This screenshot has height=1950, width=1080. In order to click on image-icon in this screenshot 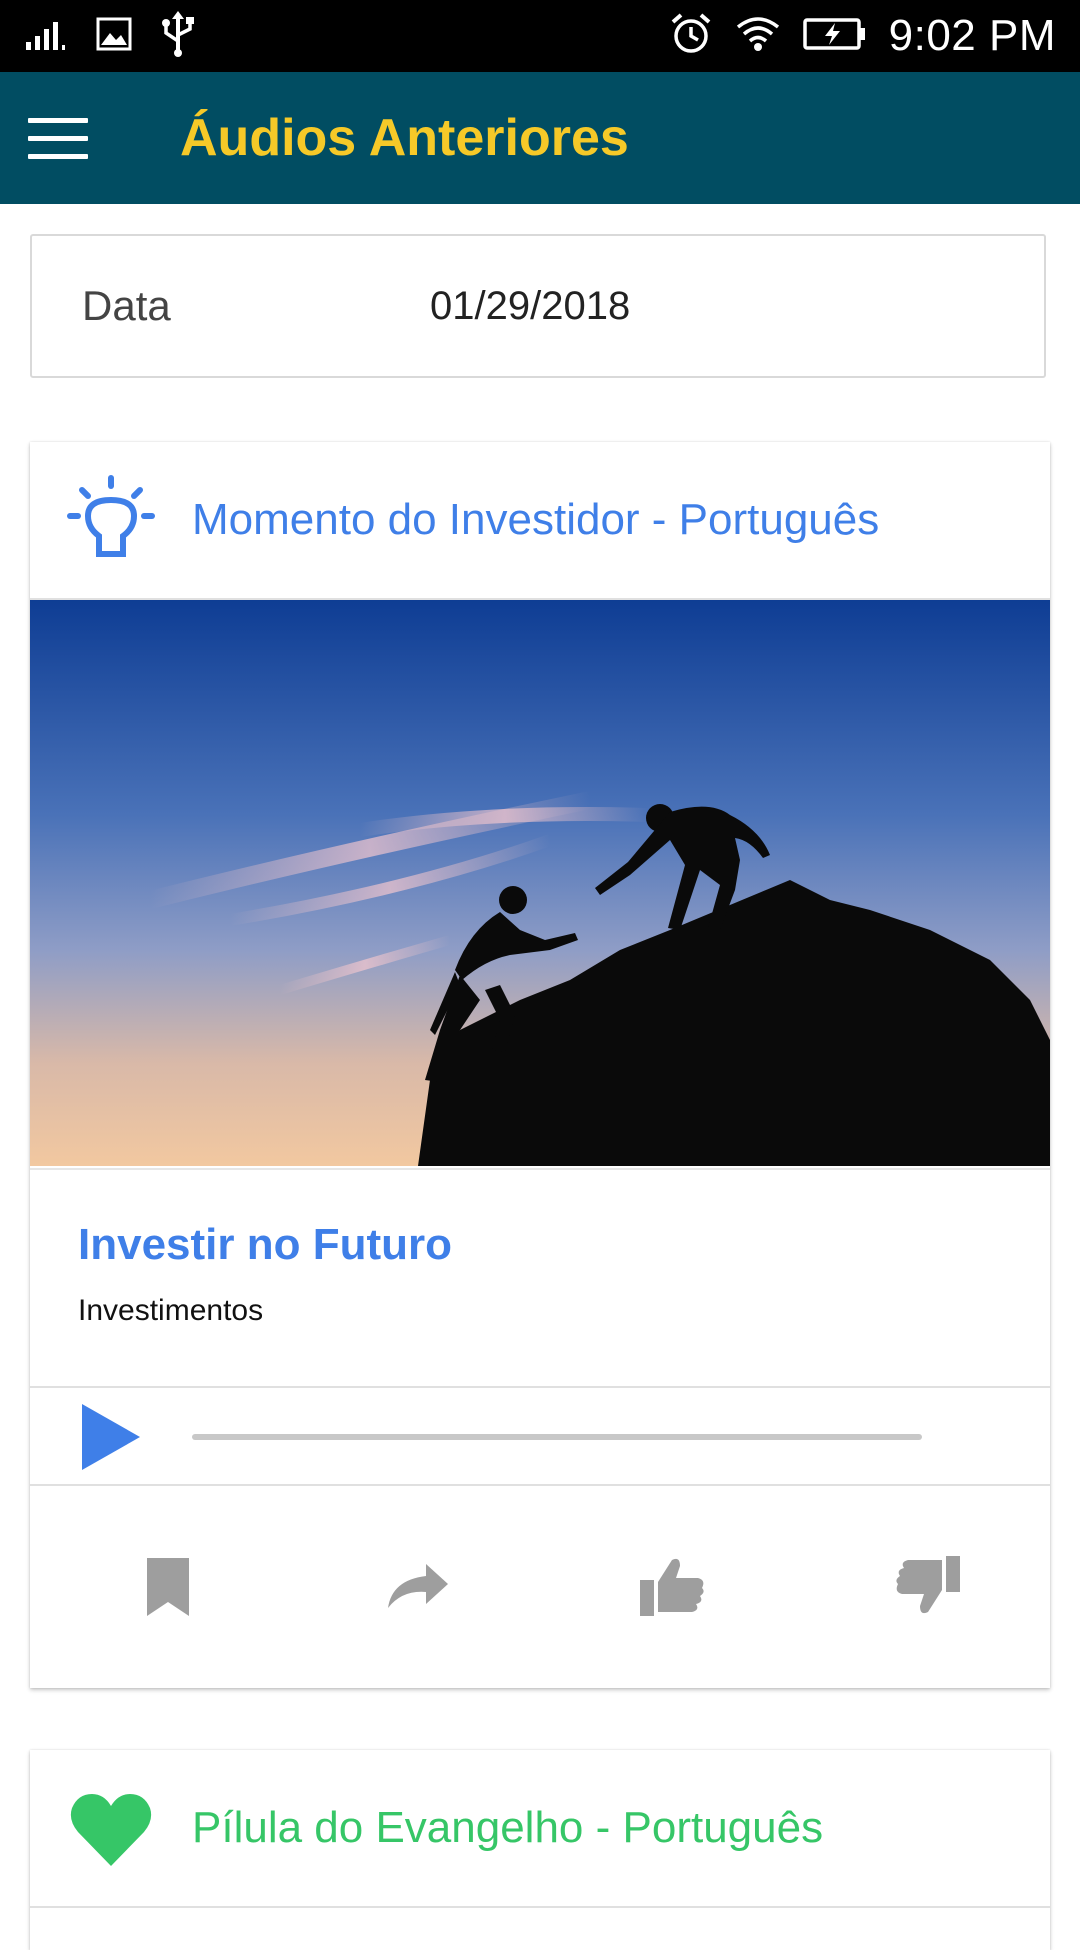, I will do `click(114, 36)`.